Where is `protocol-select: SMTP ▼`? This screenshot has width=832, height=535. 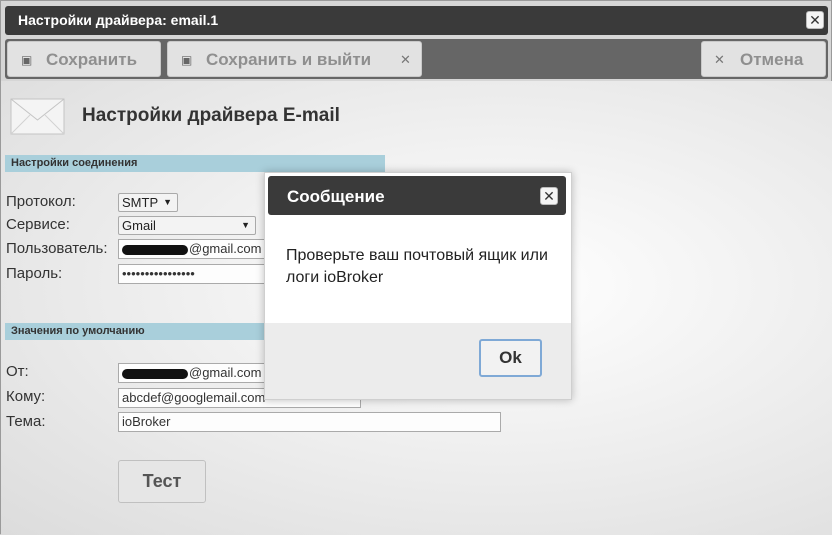
protocol-select: SMTP ▼ is located at coordinates (148, 202).